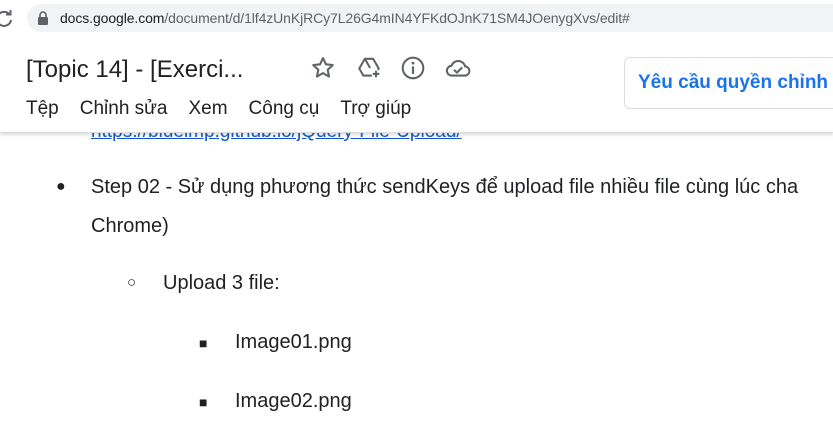  I want to click on menu-edit: Chỉnh sửa, so click(124, 109).